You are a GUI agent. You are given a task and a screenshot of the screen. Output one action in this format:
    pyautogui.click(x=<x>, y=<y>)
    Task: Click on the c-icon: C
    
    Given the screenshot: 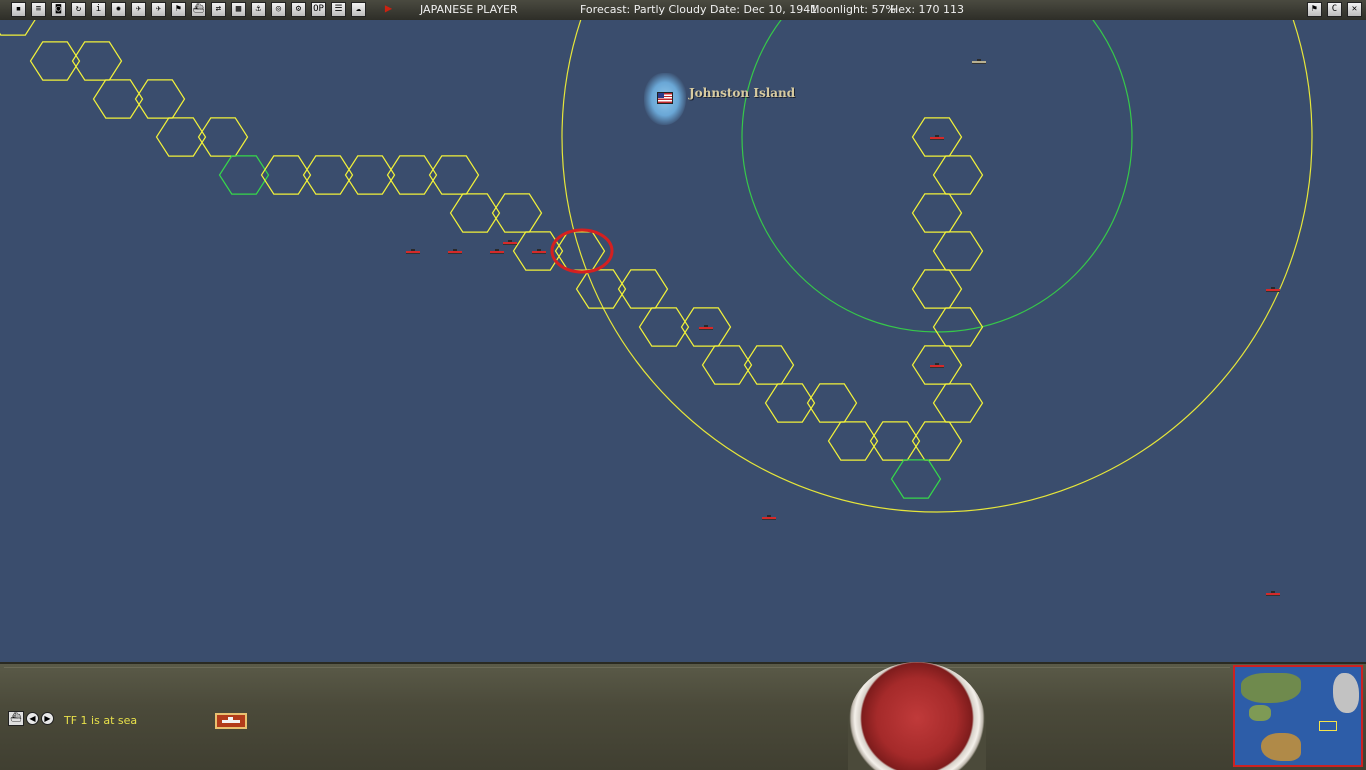 What is the action you would take?
    pyautogui.click(x=1334, y=9)
    